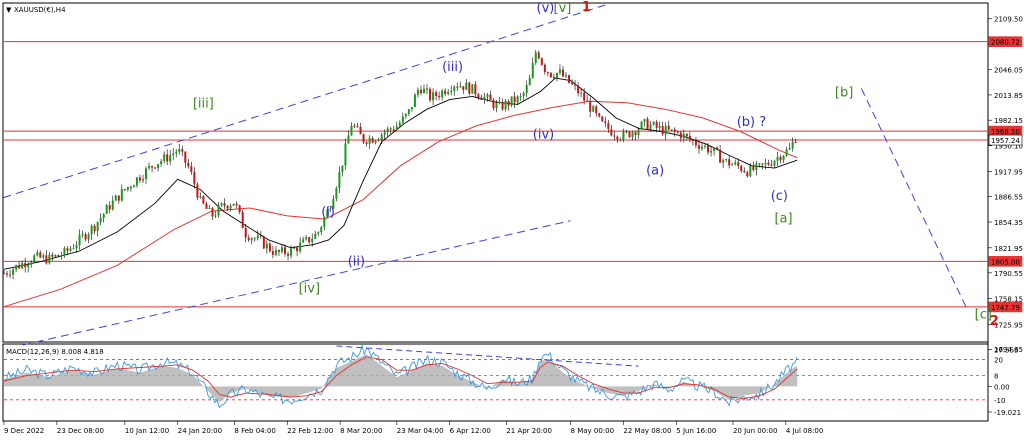 Image resolution: width=1024 pixels, height=441 pixels. I want to click on price-tick-label-8: 1854.35, so click(1008, 223).